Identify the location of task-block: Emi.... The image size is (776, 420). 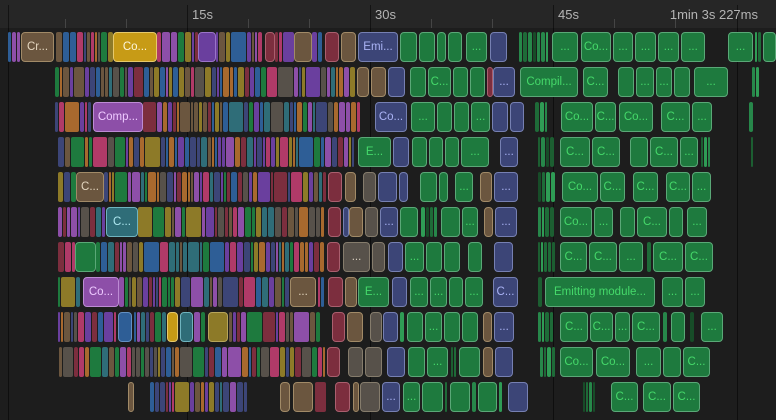
(378, 47).